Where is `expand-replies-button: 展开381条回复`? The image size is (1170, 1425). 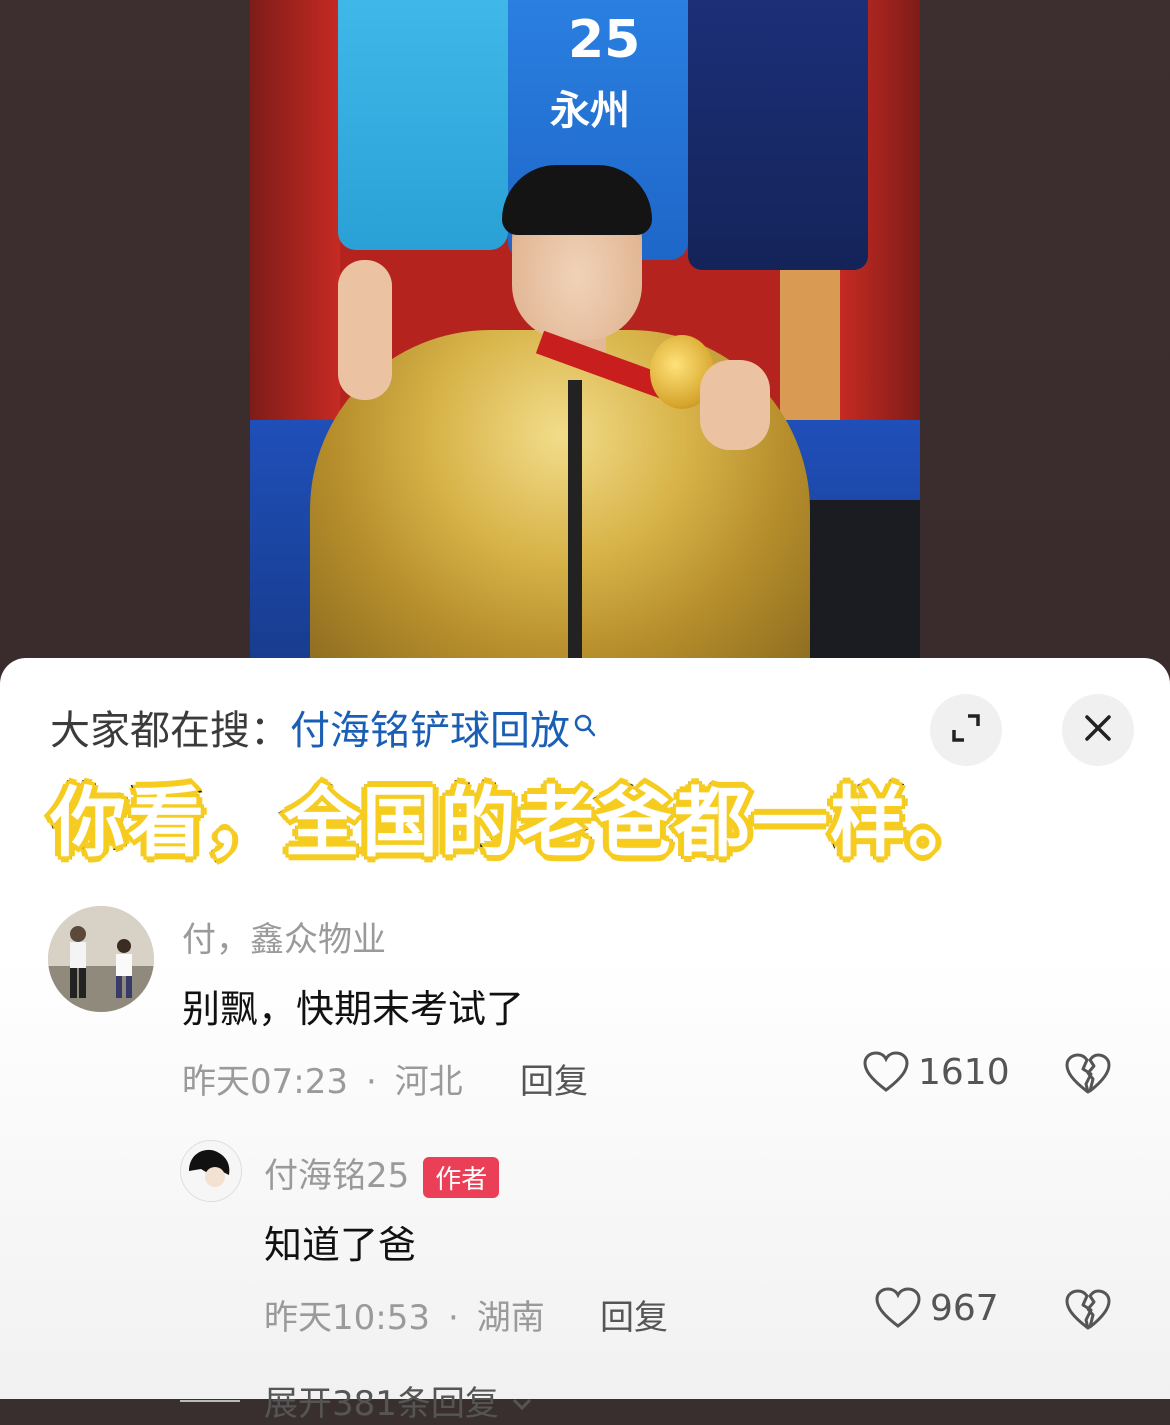 expand-replies-button: 展开381条回复 is located at coordinates (356, 1400).